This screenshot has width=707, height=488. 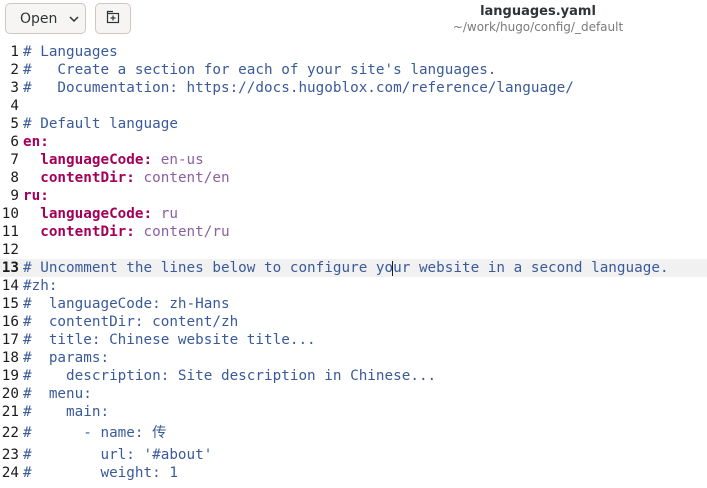 What do you see at coordinates (392, 268) in the screenshot?
I see `text-cursor` at bounding box center [392, 268].